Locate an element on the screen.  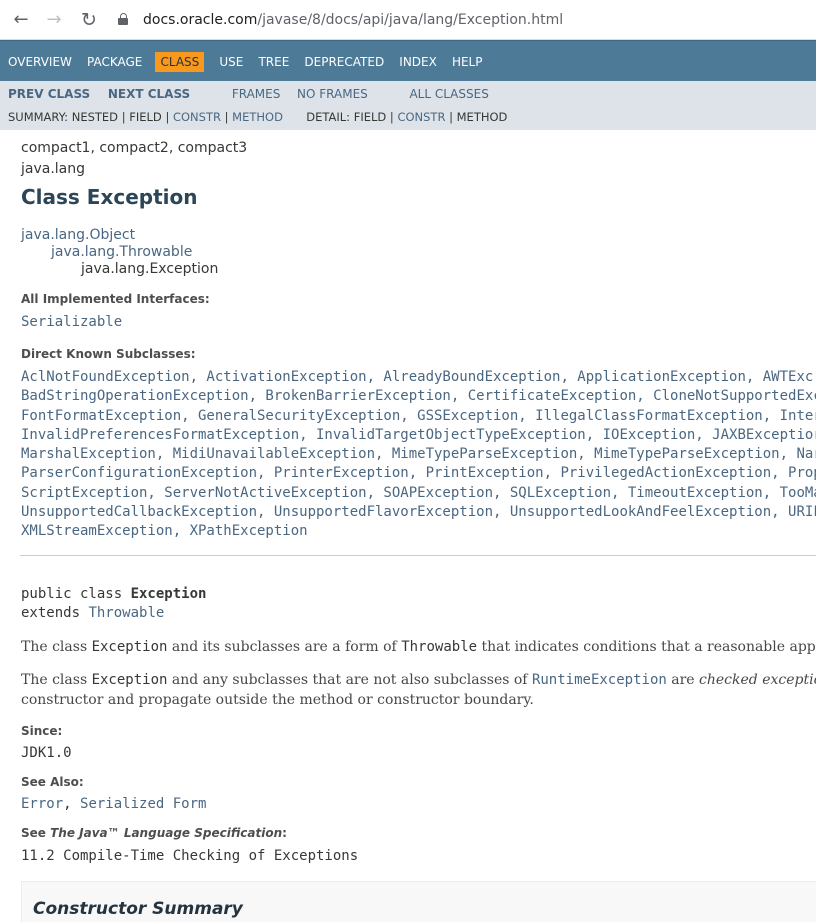
inheritance-throwable-link: java.lang.Throwable is located at coordinates (119, 252).